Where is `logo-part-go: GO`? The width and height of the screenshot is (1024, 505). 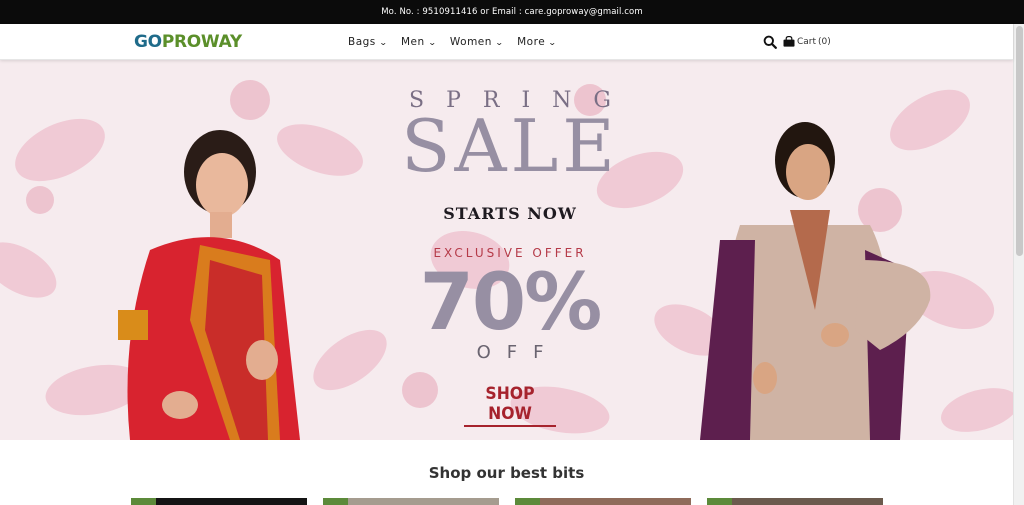 logo-part-go: GO is located at coordinates (148, 42).